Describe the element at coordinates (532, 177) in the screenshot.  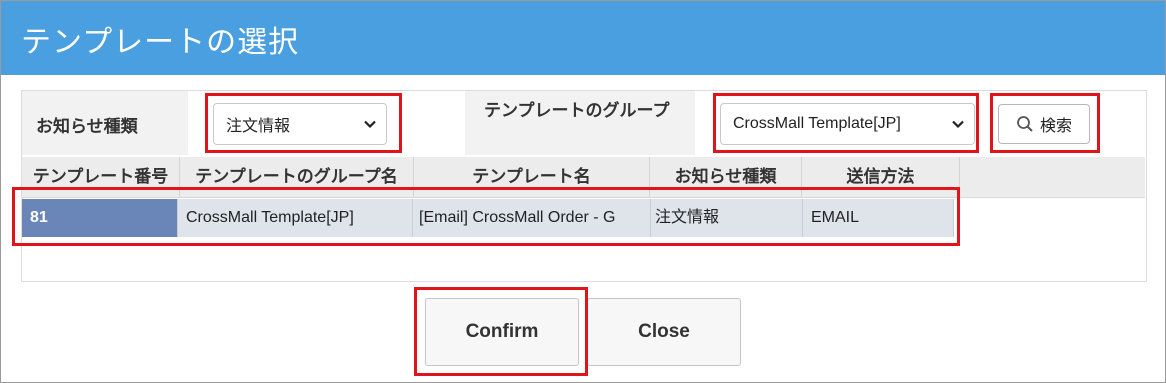
I see `column-header-template-name: テンプレート名` at that location.